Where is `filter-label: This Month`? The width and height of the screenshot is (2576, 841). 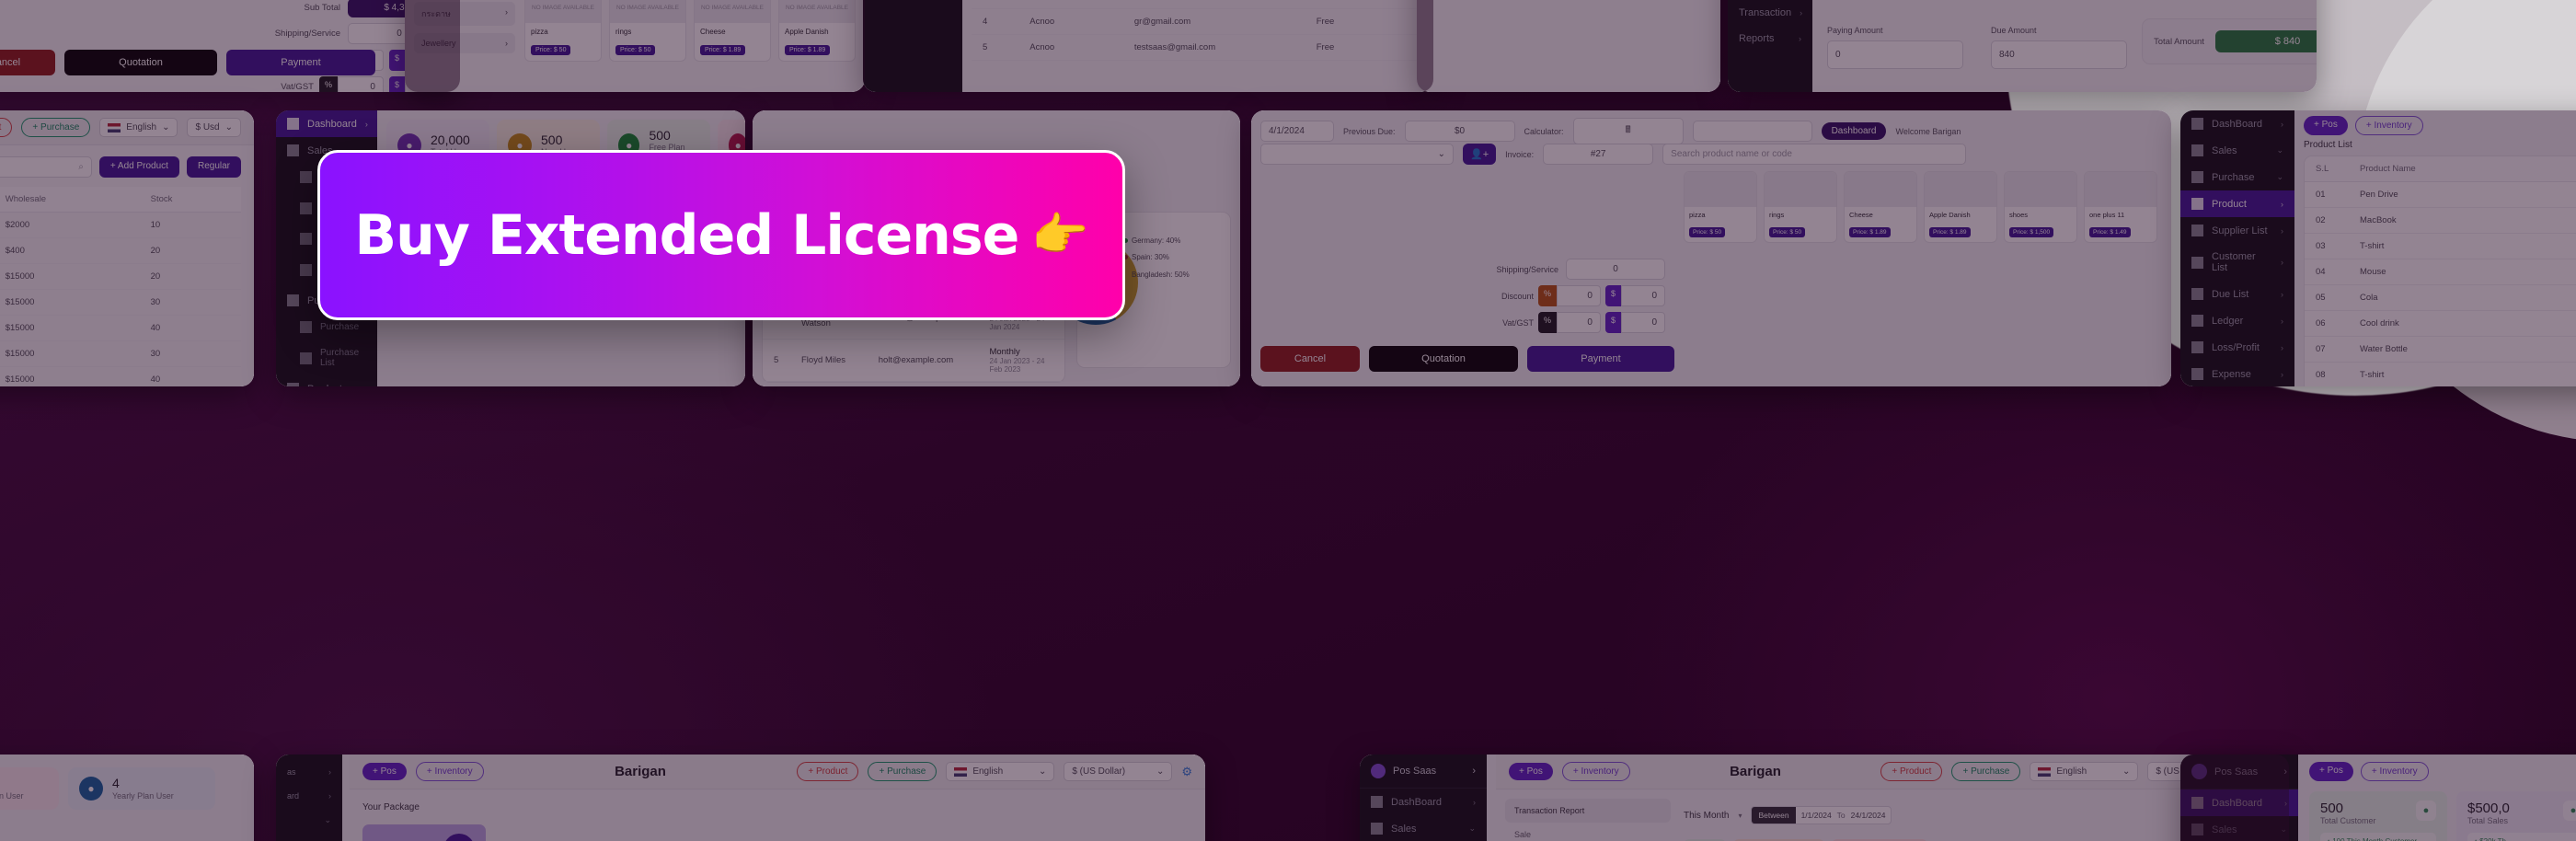
filter-label: This Month is located at coordinates (1706, 816).